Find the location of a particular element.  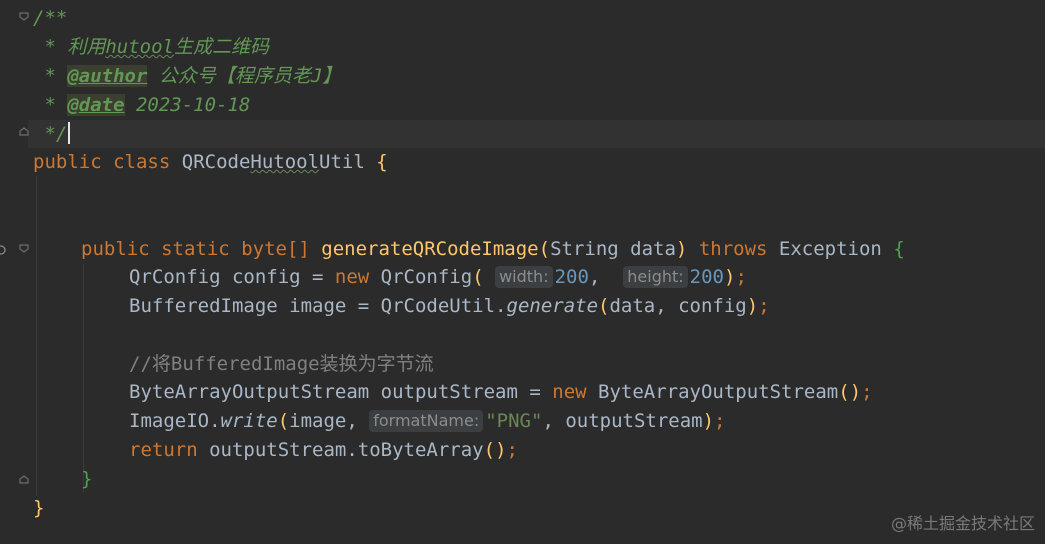

editor-gutter is located at coordinates (14, 272).